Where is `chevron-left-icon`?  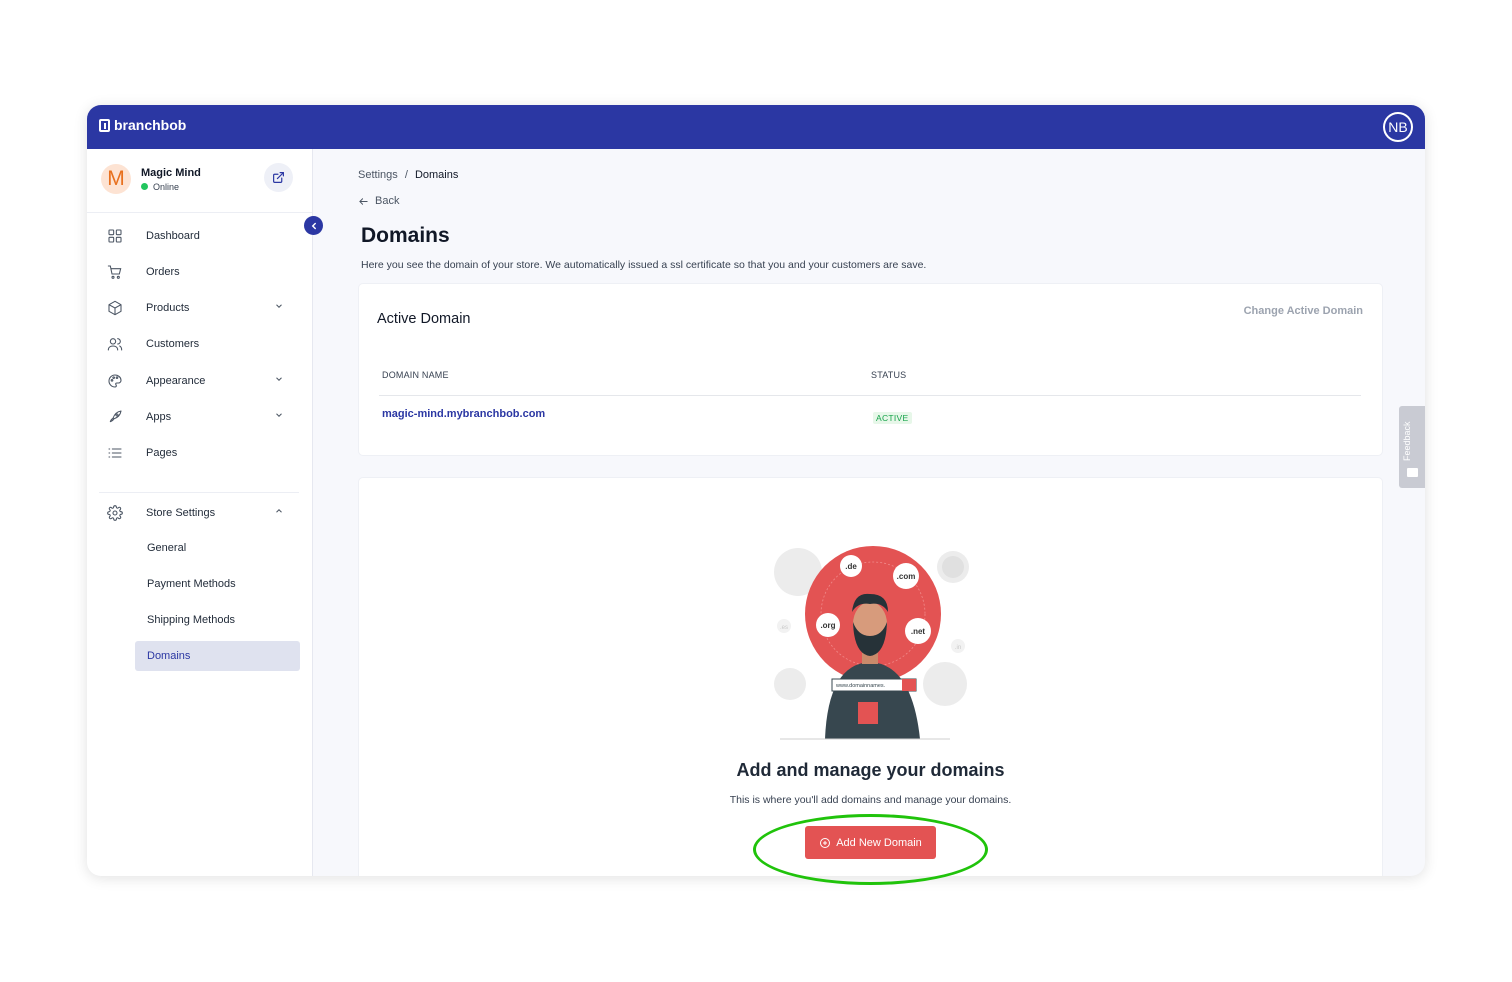
chevron-left-icon is located at coordinates (313, 225).